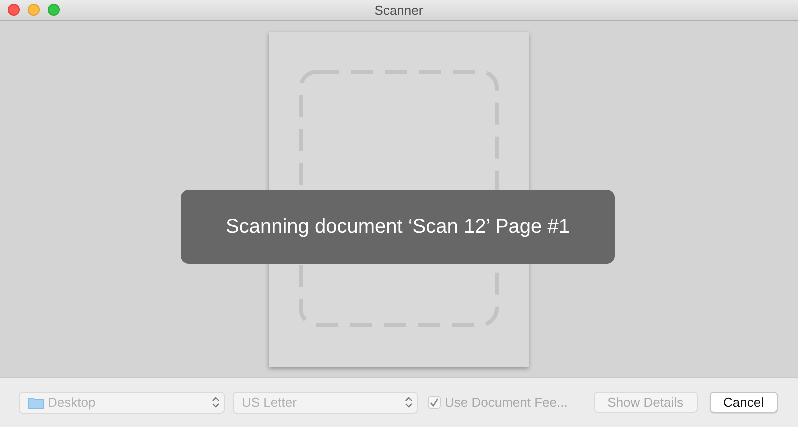 The height and width of the screenshot is (427, 798). Describe the element at coordinates (36, 402) in the screenshot. I see `folder-icon` at that location.